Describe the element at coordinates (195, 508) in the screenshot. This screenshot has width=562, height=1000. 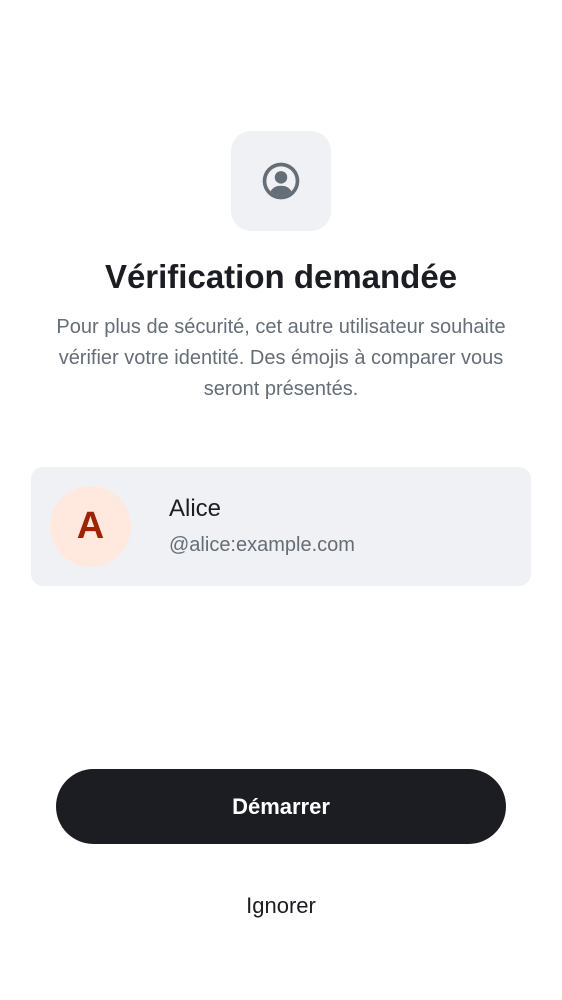
I see `user-display-name: Alice` at that location.